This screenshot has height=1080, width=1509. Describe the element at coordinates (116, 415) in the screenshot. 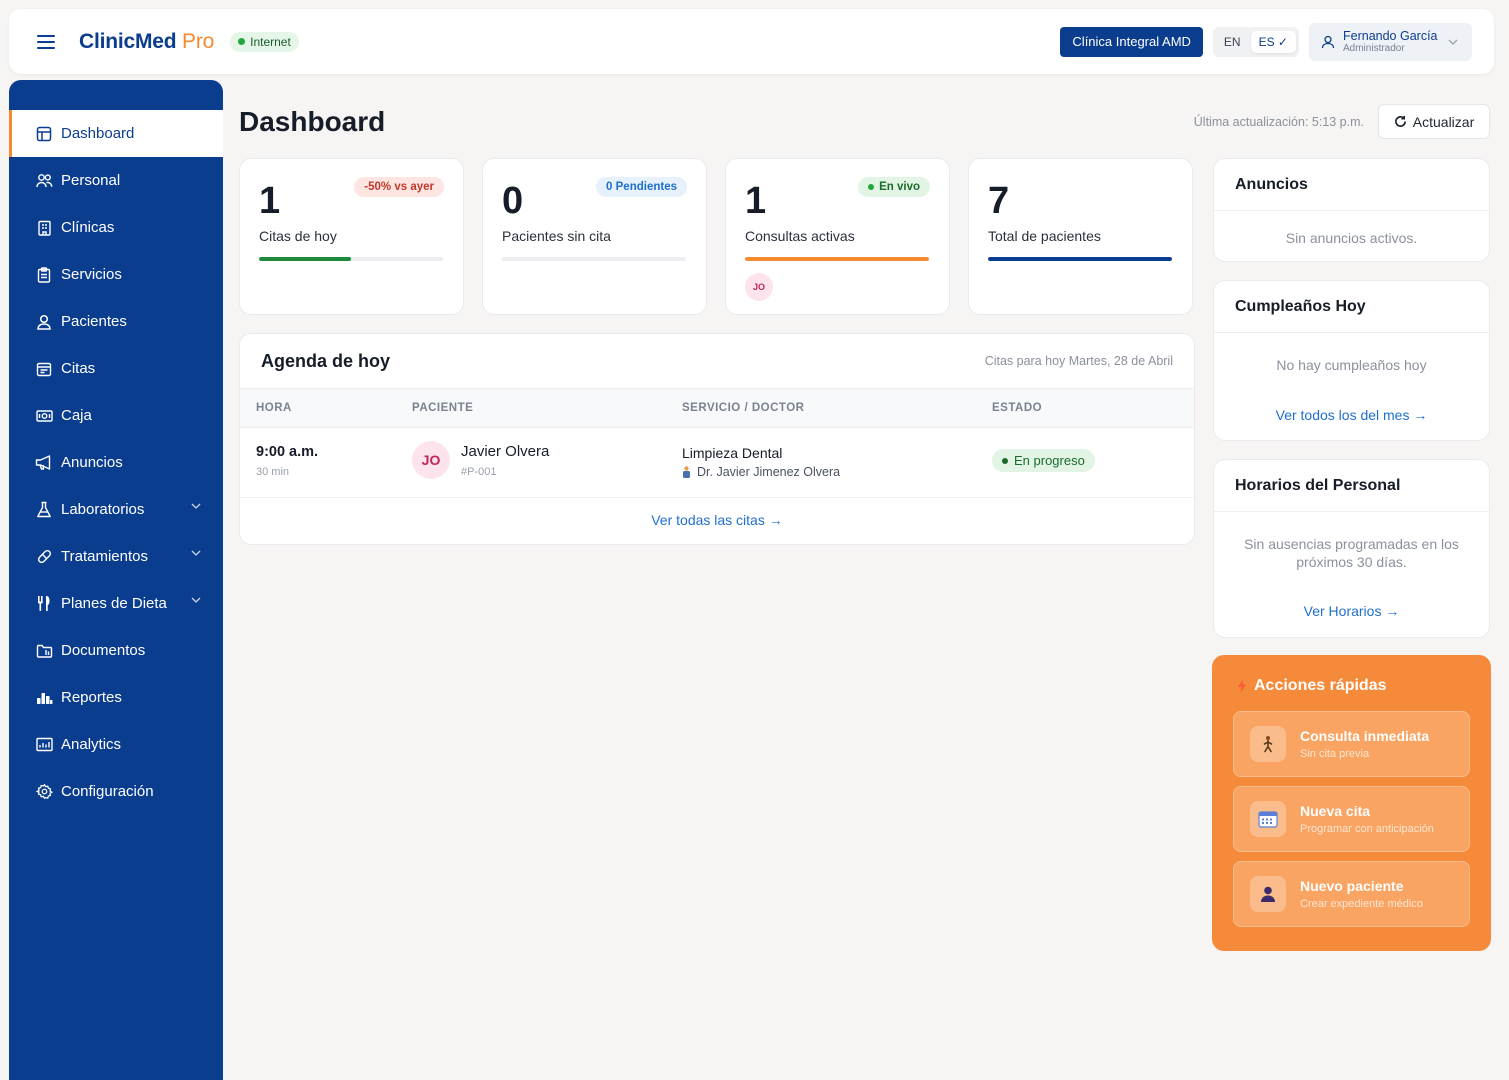

I see `sidebar-item-caja: Caja` at that location.